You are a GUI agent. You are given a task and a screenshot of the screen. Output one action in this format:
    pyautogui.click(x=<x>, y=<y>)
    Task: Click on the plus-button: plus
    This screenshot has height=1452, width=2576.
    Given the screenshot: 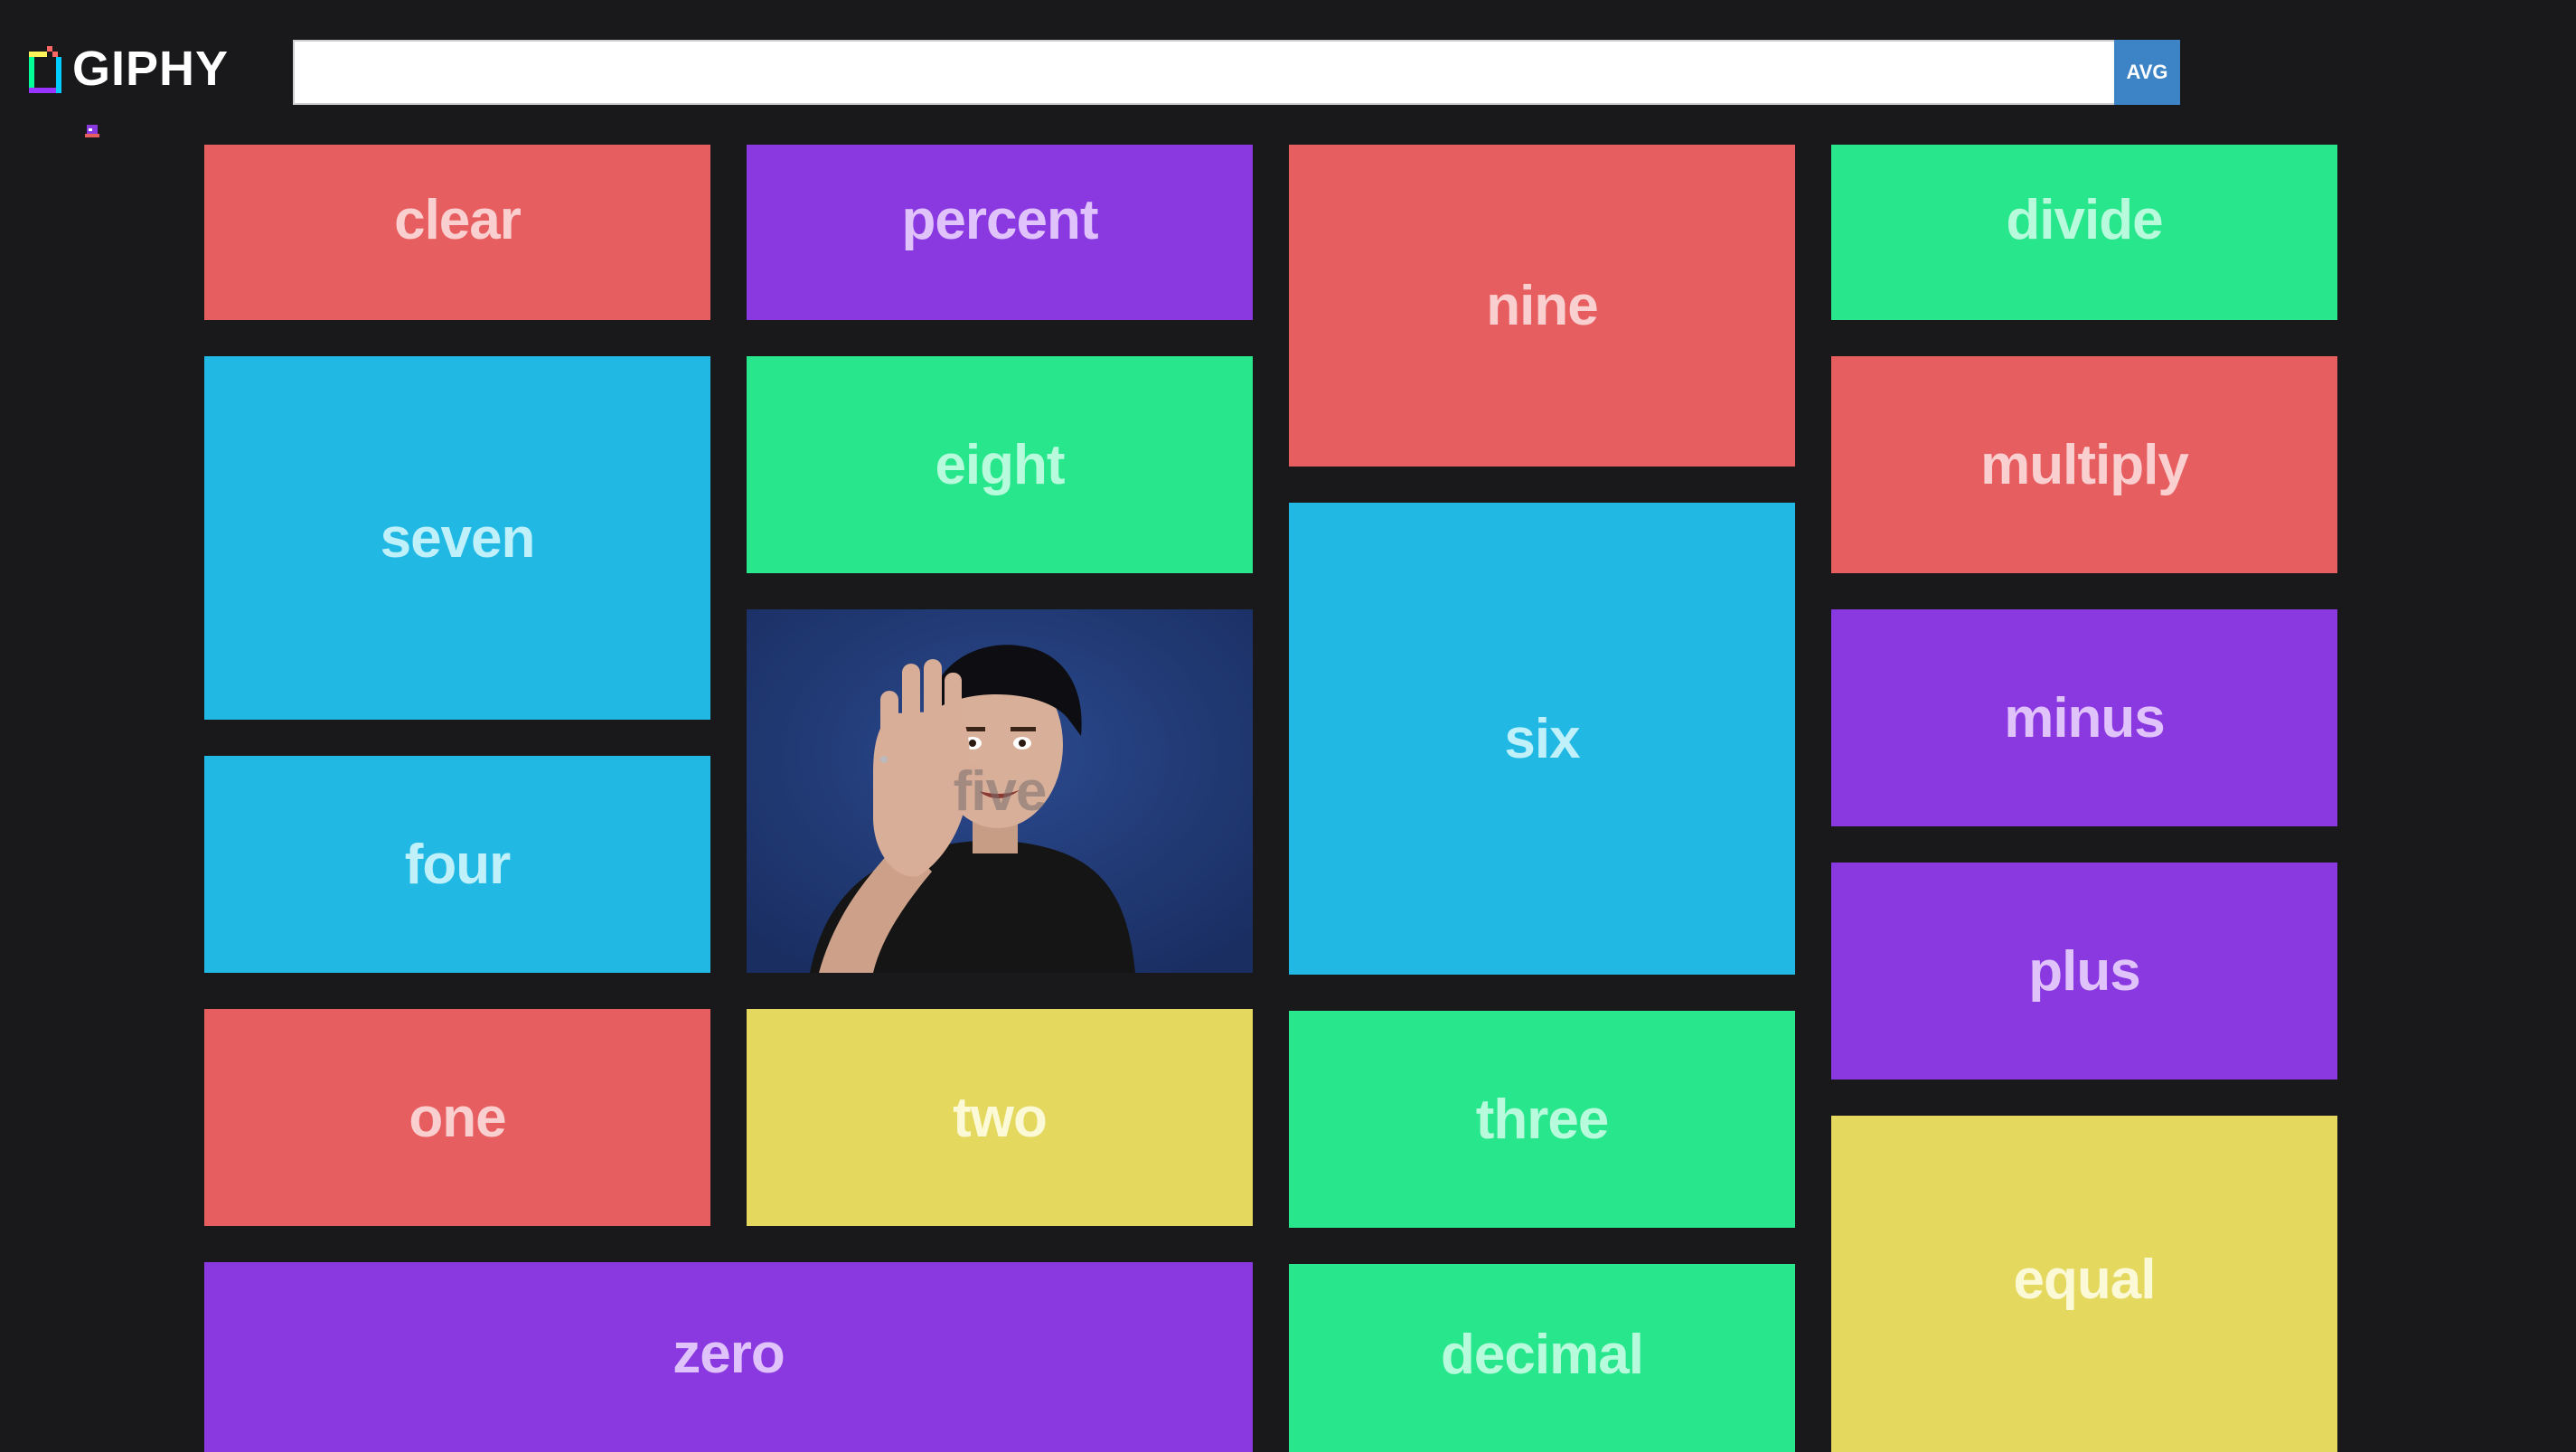 What is the action you would take?
    pyautogui.click(x=2084, y=971)
    